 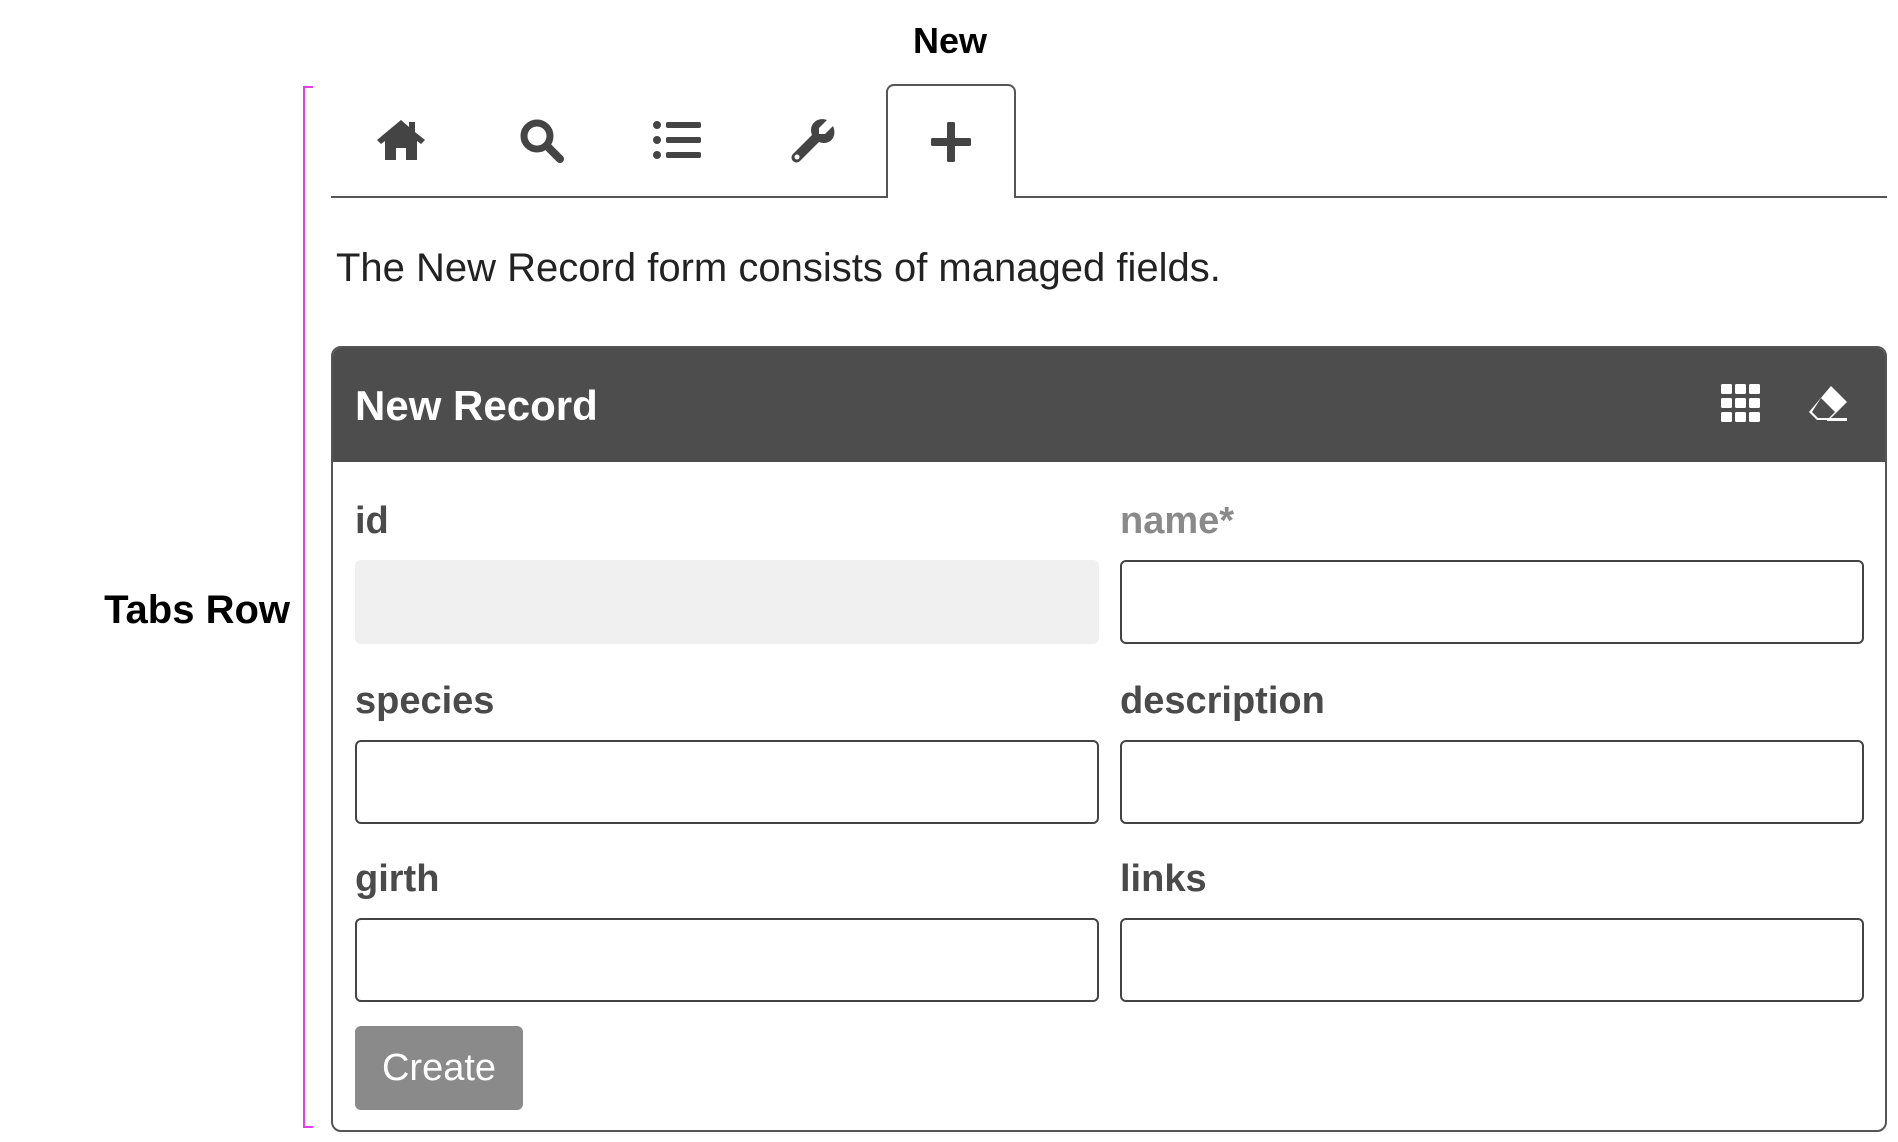 I want to click on annotation-bracket, so click(x=308, y=607).